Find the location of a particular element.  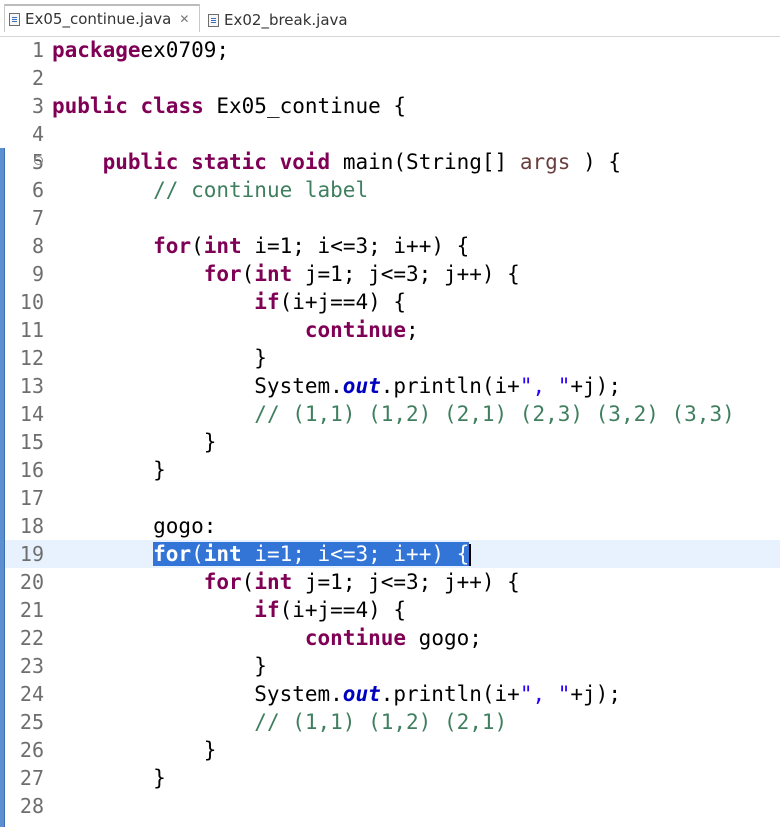

code-line: 3 public class Ex05_continue { is located at coordinates (390, 106).